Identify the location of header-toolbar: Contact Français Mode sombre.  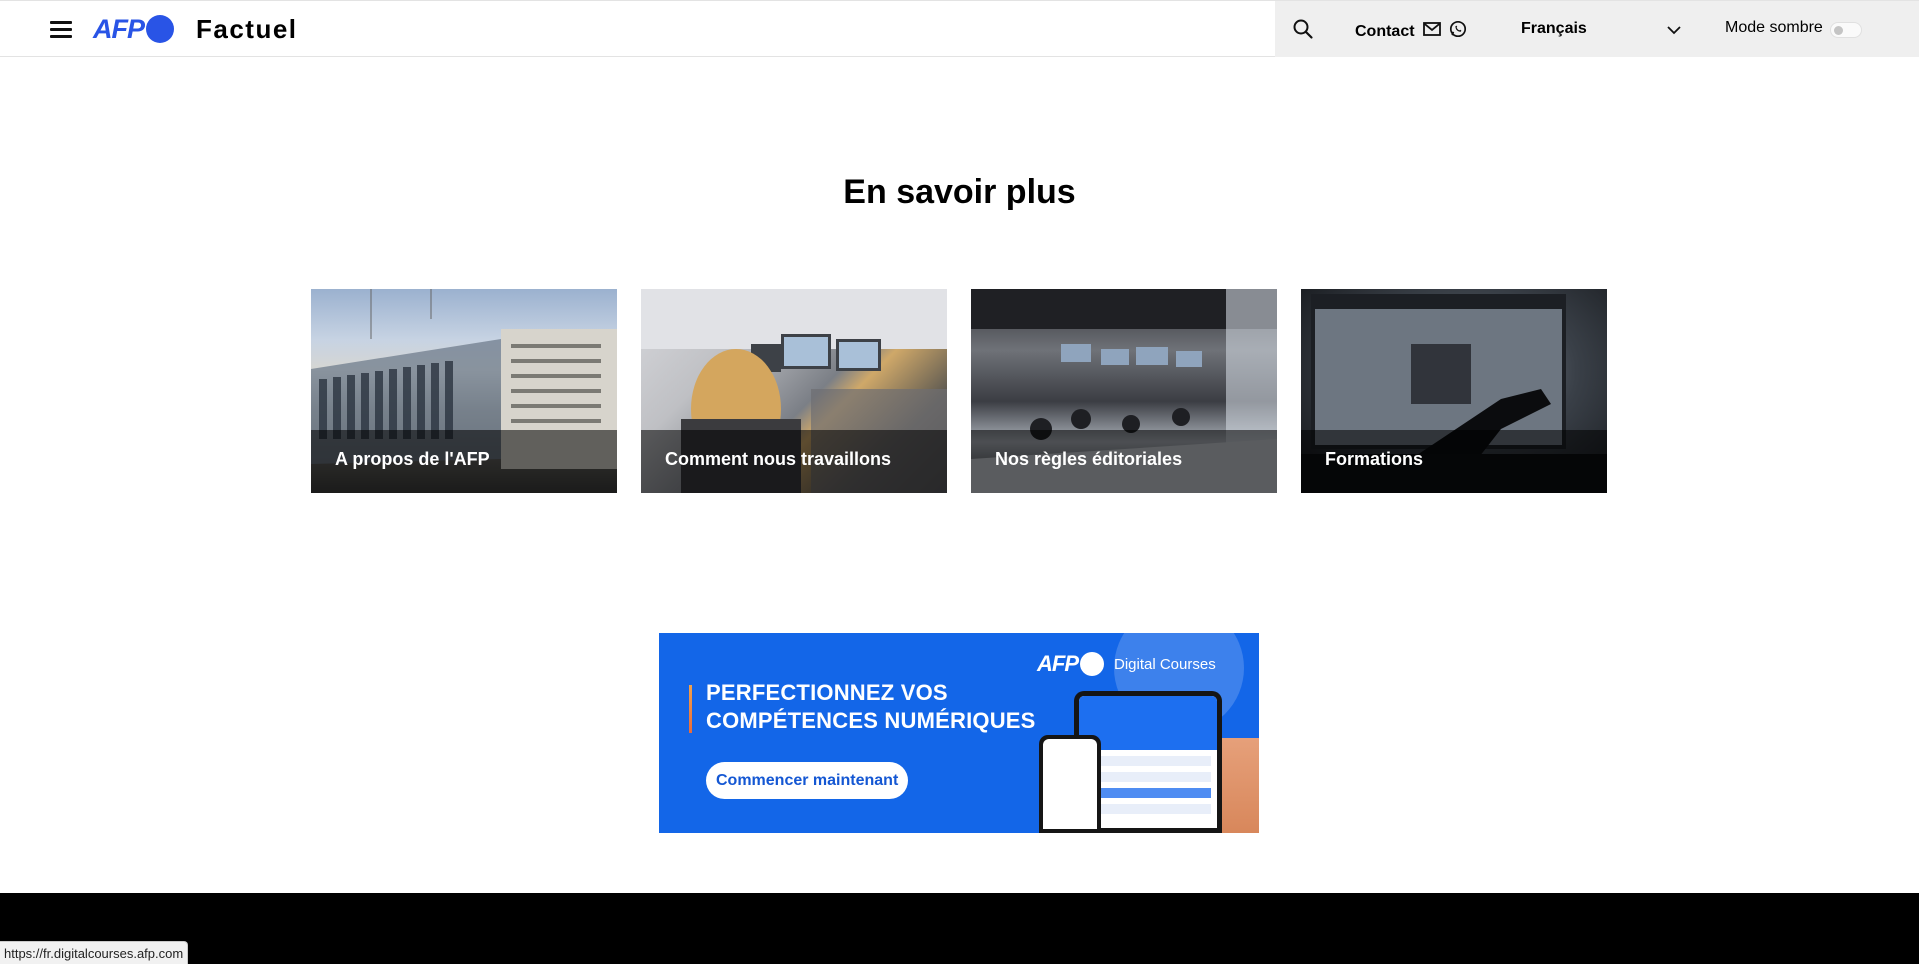
(1597, 29).